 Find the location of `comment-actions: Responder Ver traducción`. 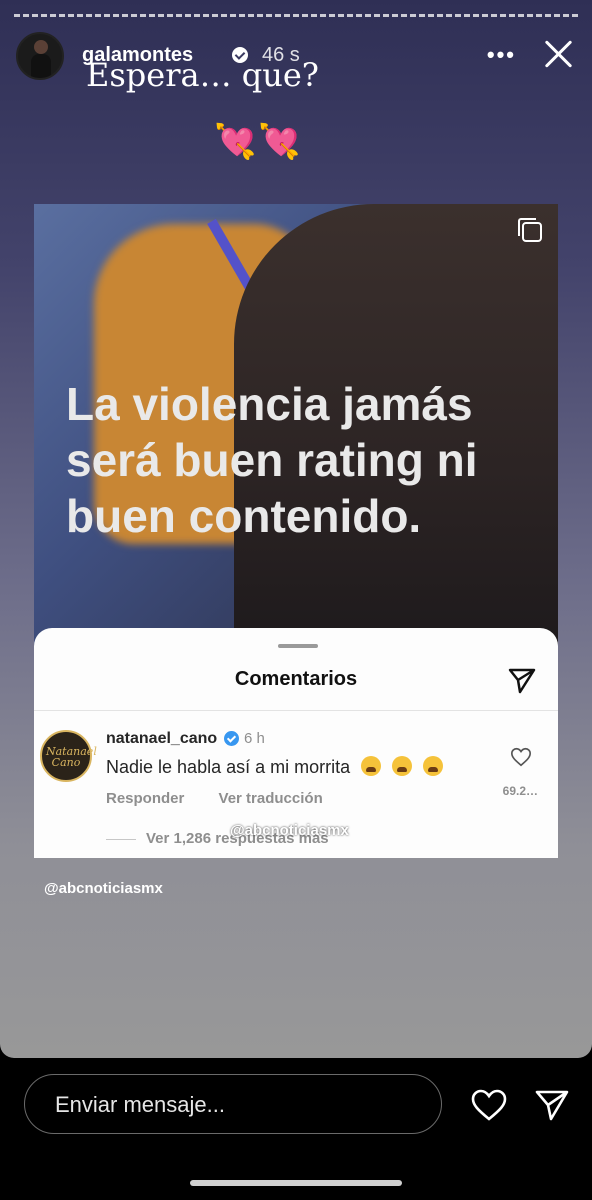

comment-actions: Responder Ver traducción is located at coordinates (229, 798).